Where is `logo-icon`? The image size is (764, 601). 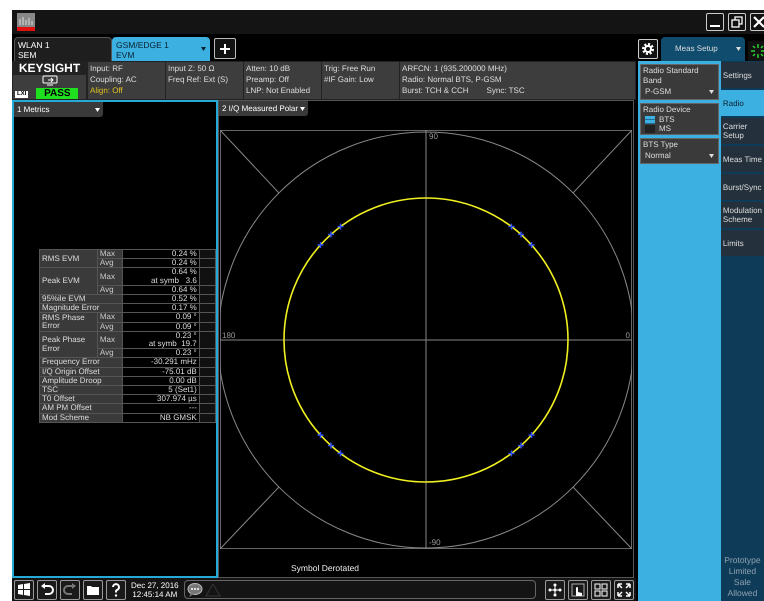 logo-icon is located at coordinates (26, 22).